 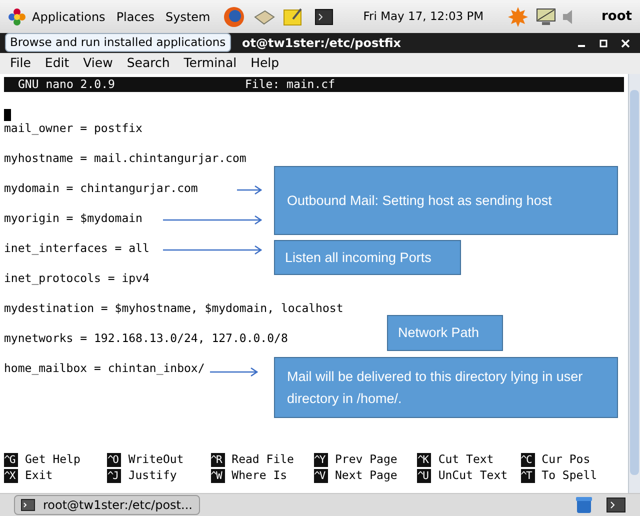 I want to click on shortcut-key: ^U, so click(x=424, y=475).